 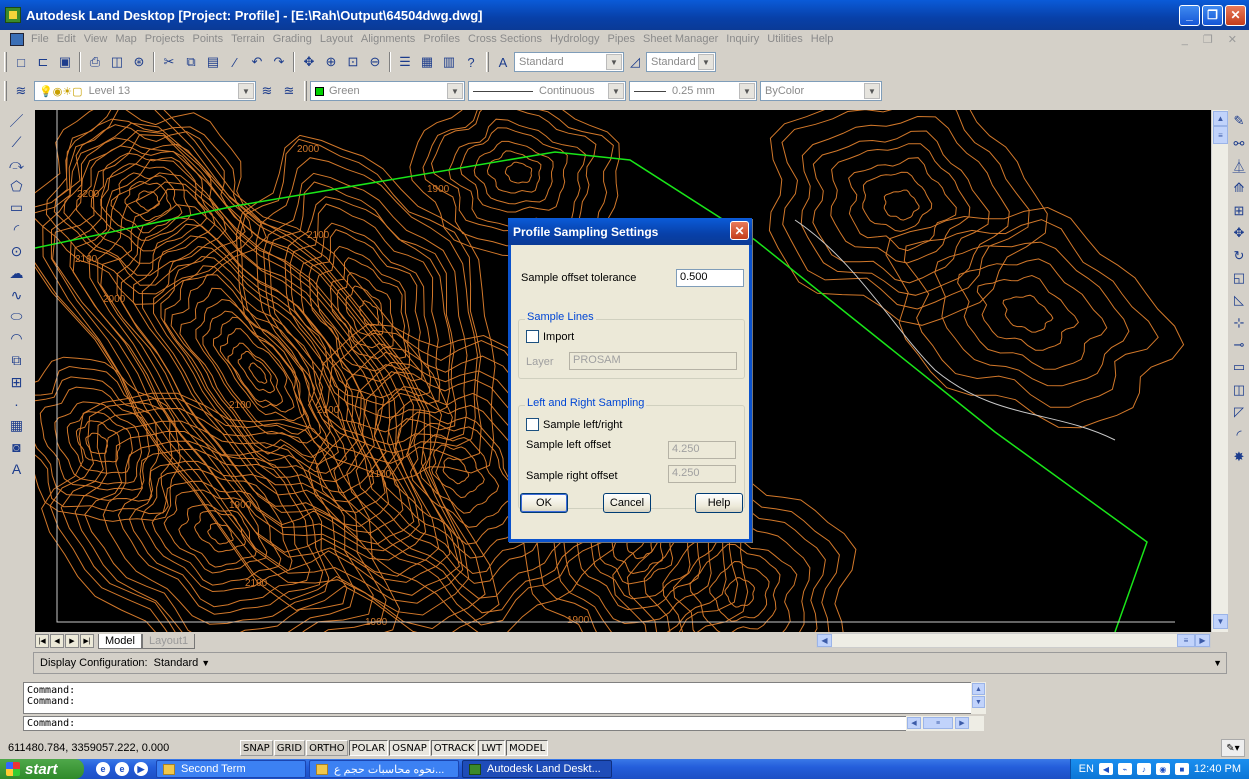 I want to click on layer-dropdown: 💡◉☀▢ Level 13 ▼, so click(x=145, y=91).